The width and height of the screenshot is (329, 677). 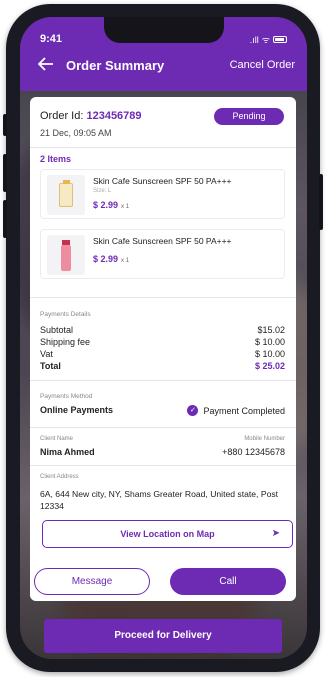 I want to click on call-button: Call, so click(x=228, y=581).